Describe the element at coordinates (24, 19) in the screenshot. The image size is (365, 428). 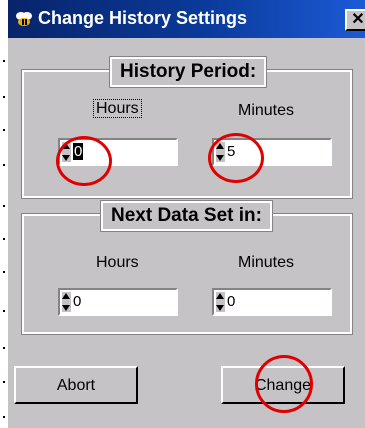
I see `bee-icon` at that location.